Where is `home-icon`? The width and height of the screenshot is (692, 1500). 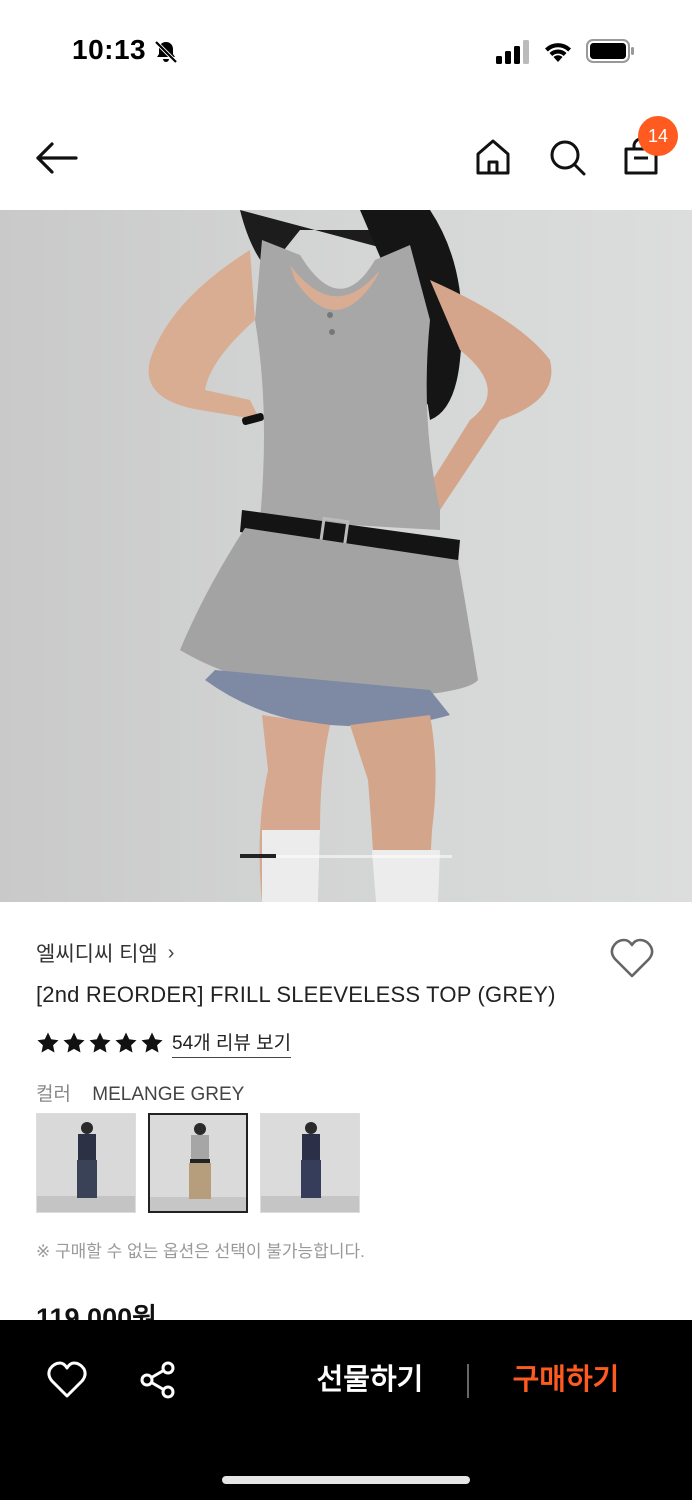 home-icon is located at coordinates (493, 157).